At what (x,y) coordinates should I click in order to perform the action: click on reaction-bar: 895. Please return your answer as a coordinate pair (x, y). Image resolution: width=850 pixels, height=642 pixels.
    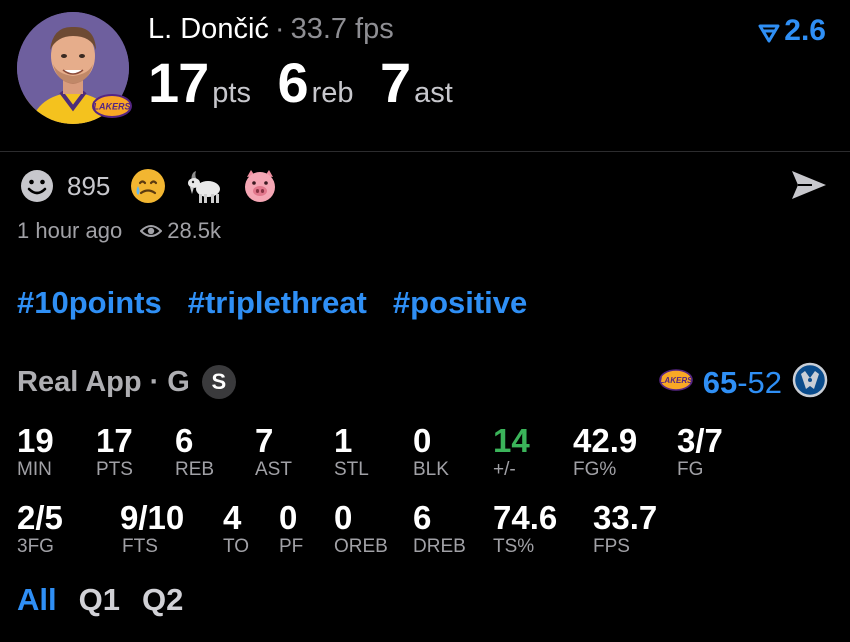
    Looking at the image, I should click on (156, 186).